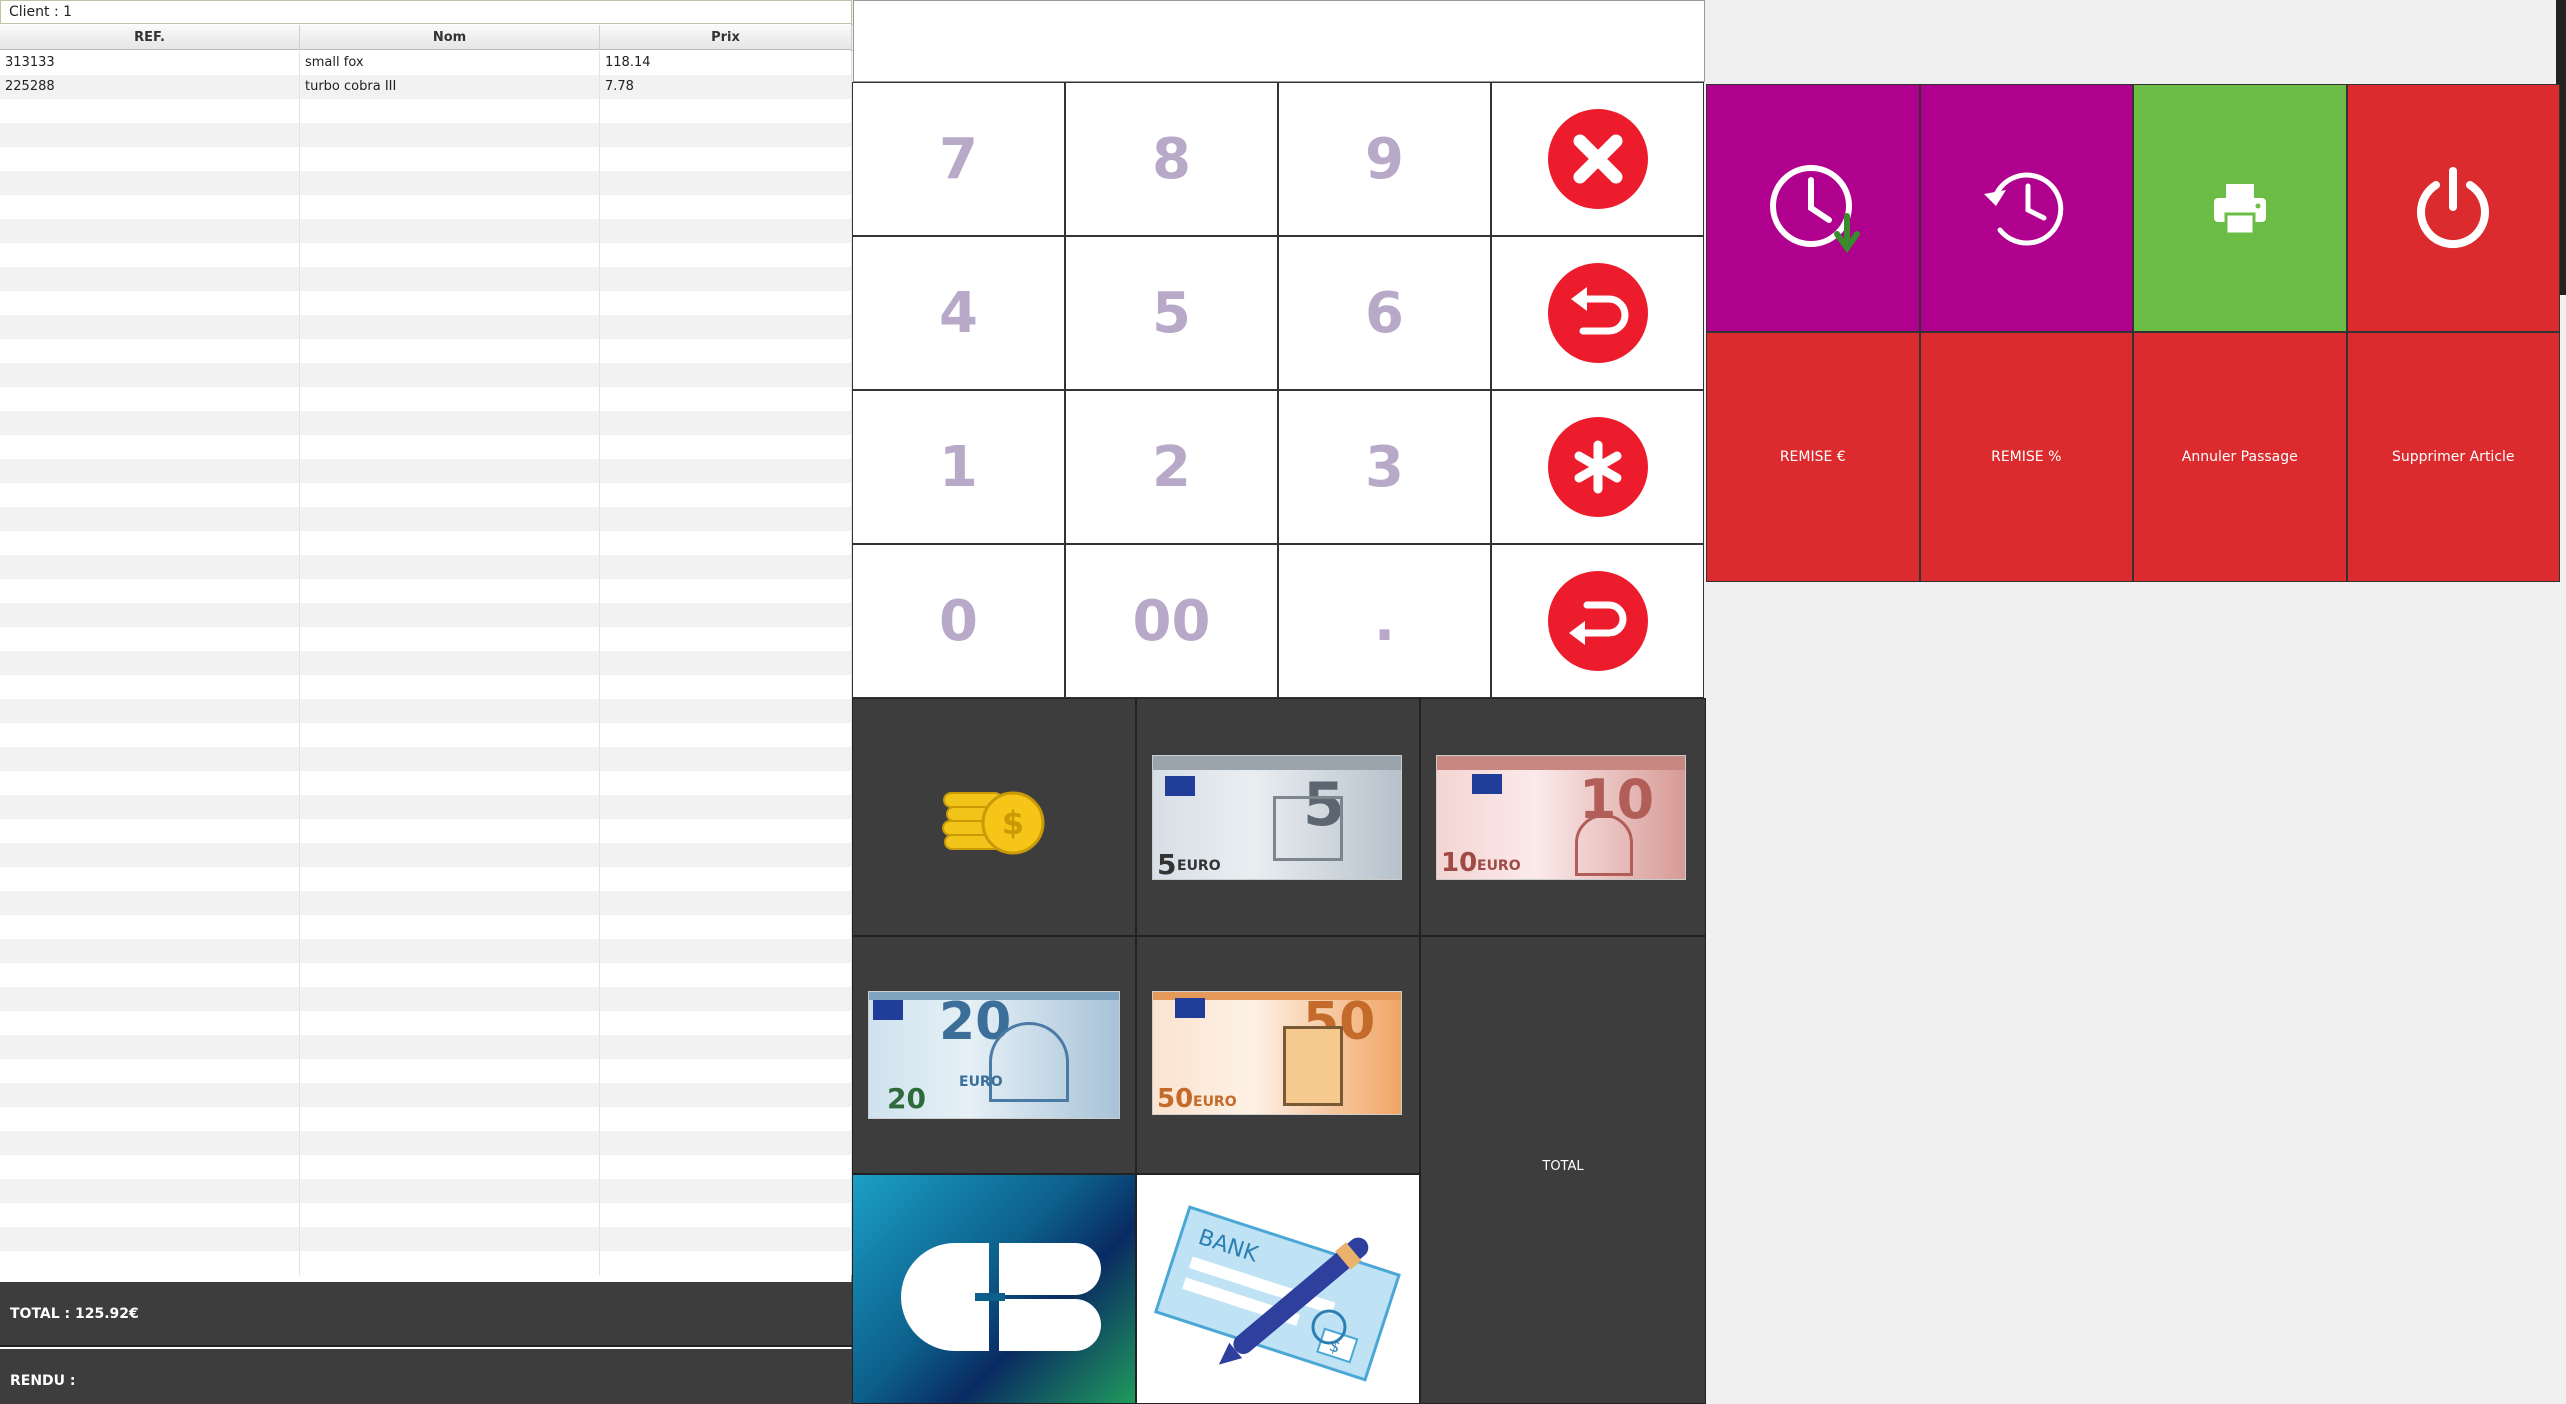 This screenshot has height=1404, width=2566. I want to click on cancel-button, so click(1597, 159).